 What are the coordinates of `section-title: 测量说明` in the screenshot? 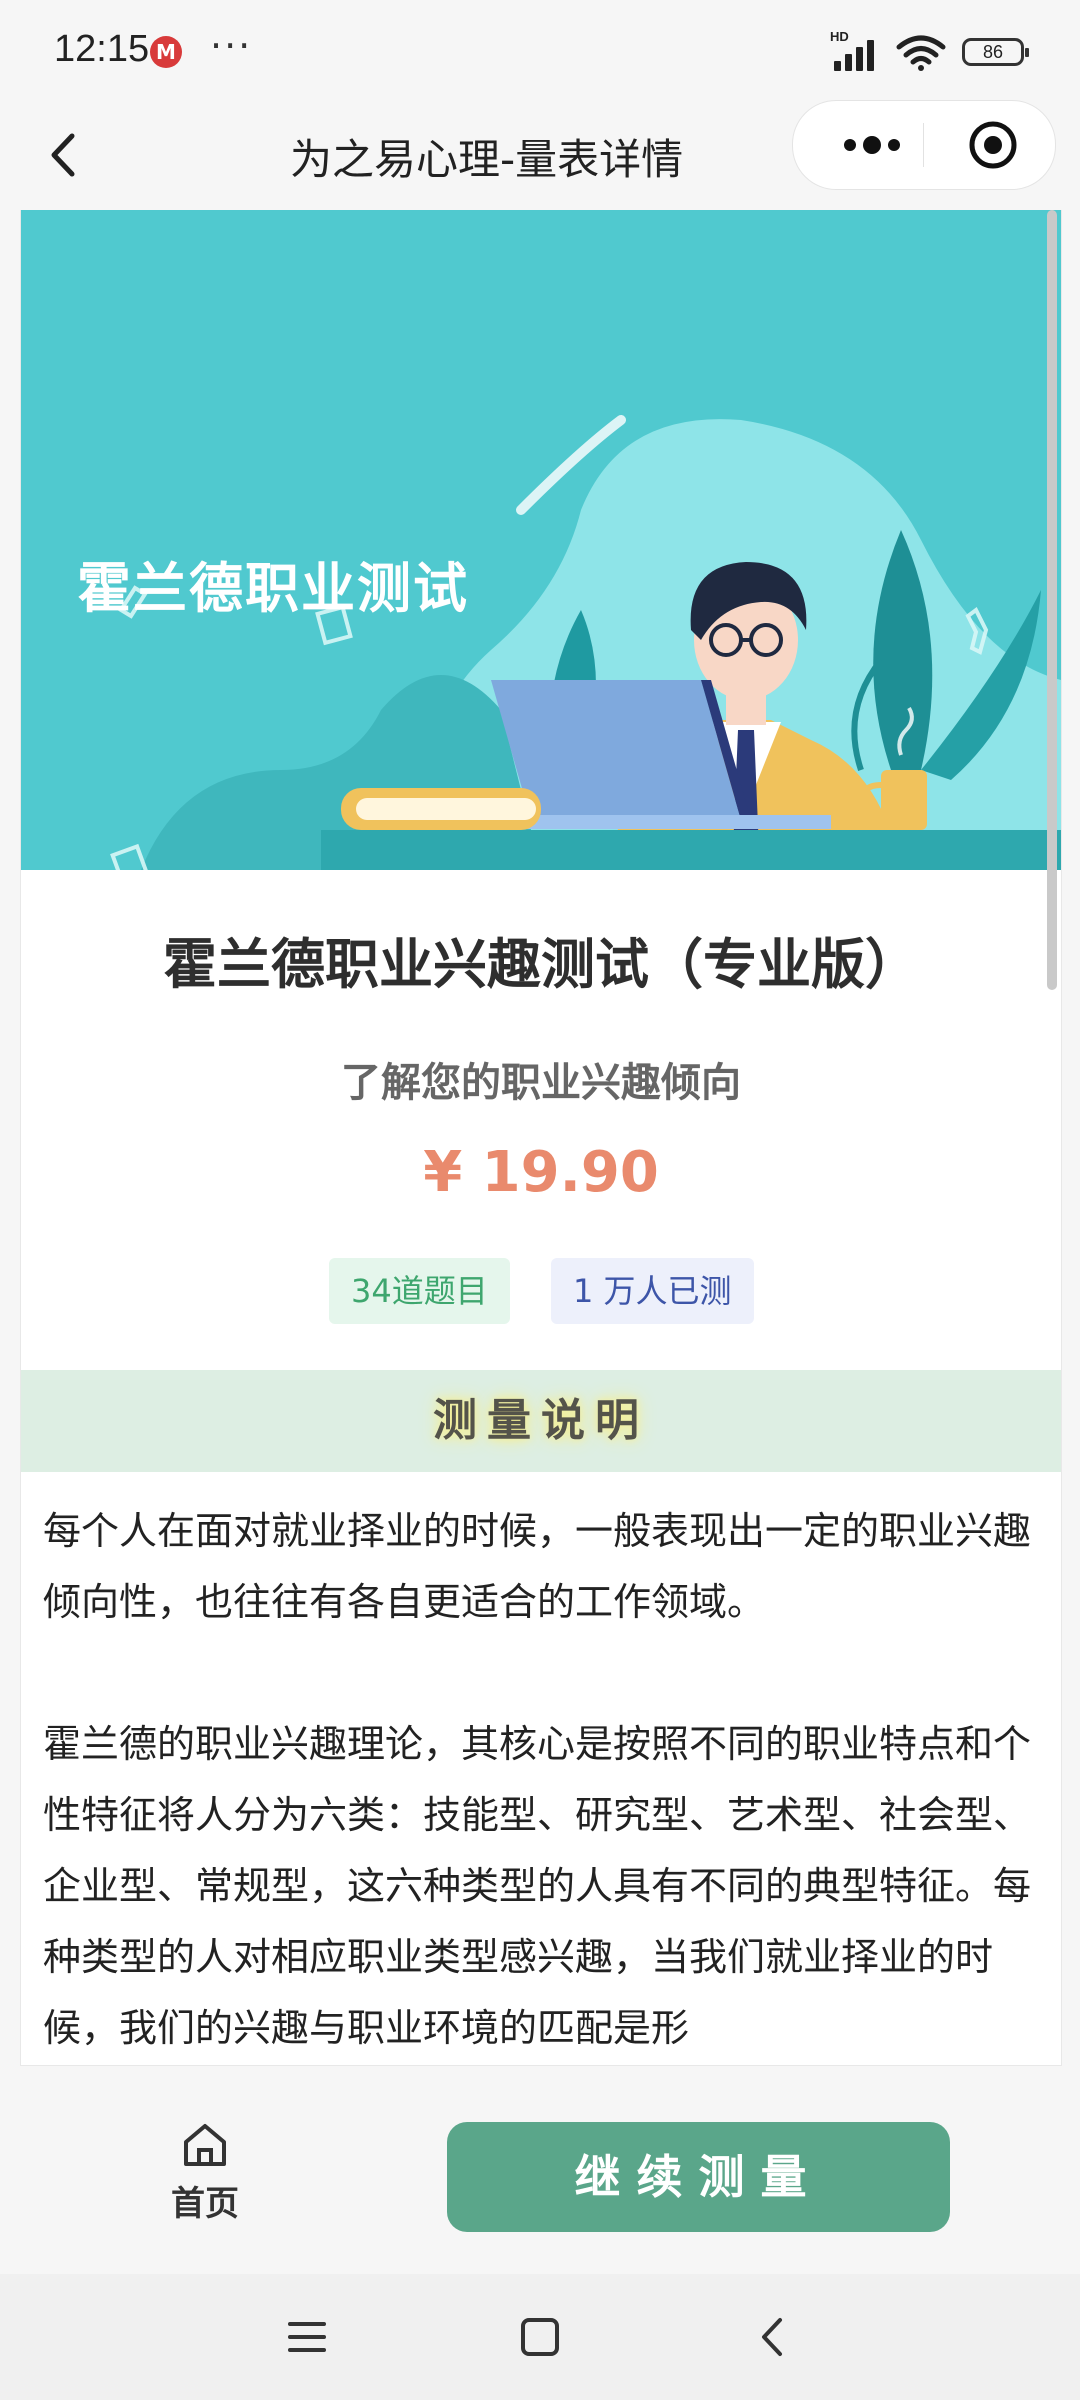 It's located at (541, 1420).